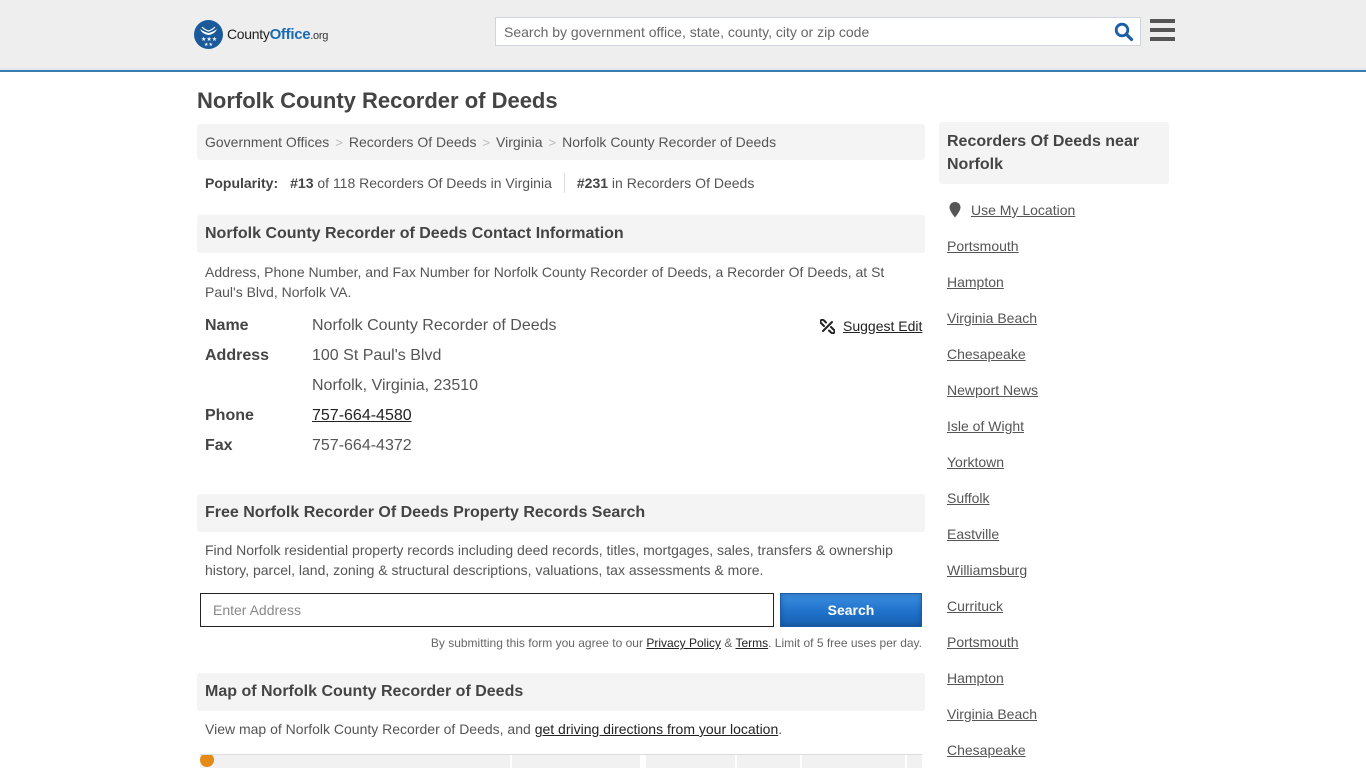 This screenshot has height=778, width=1366. What do you see at coordinates (207, 761) in the screenshot?
I see `restaurant-poi-icon` at bounding box center [207, 761].